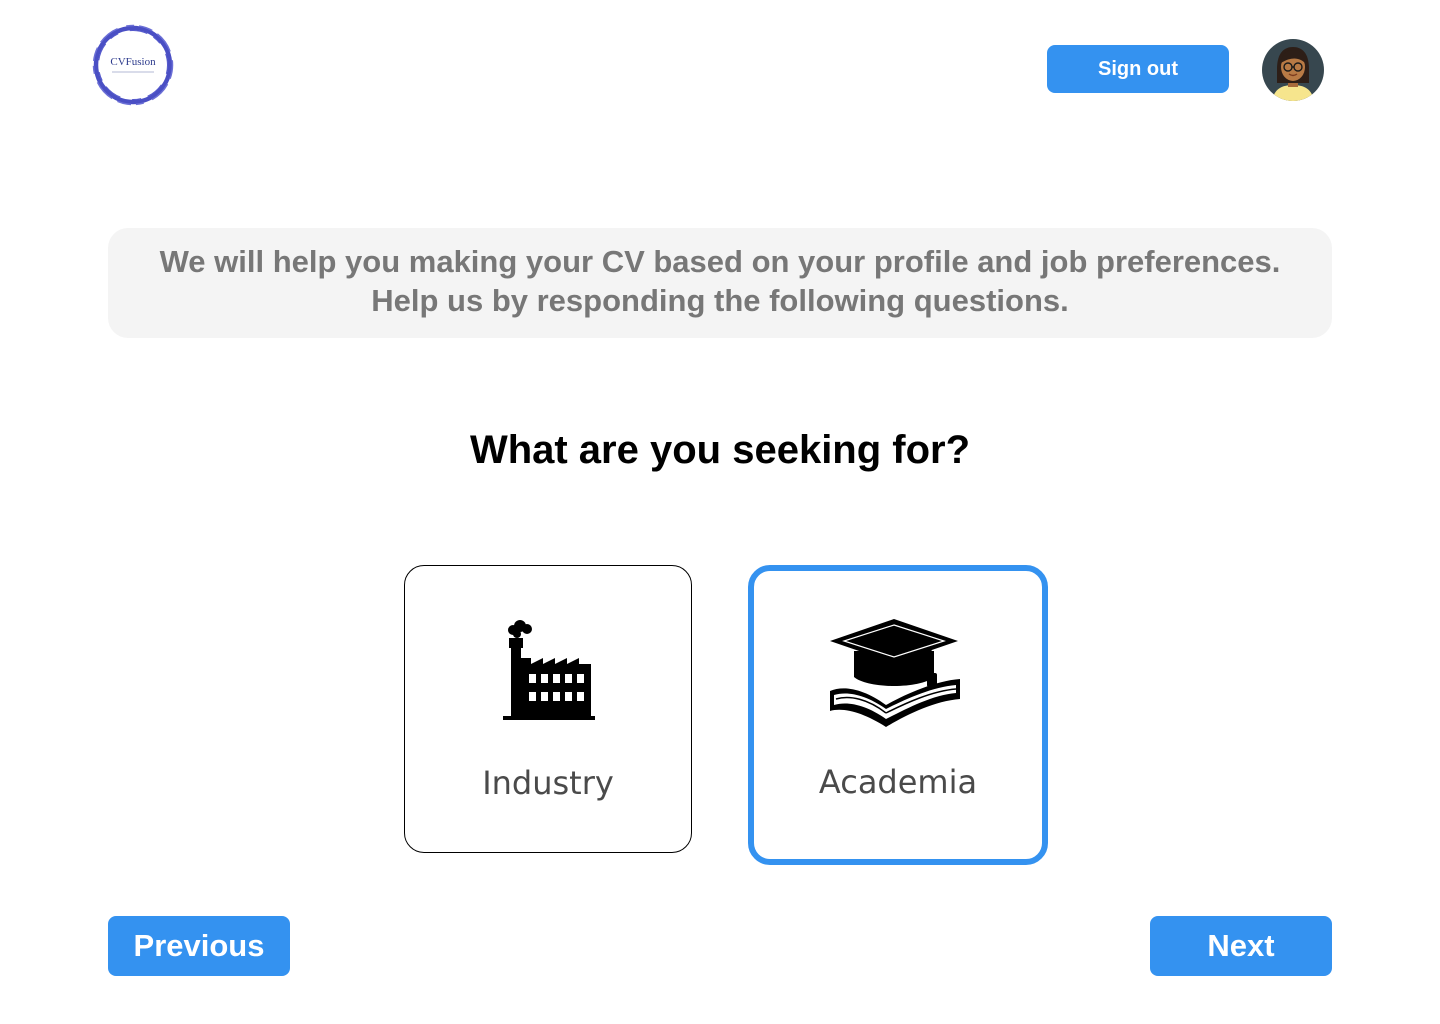 The height and width of the screenshot is (1024, 1440). I want to click on option-card-industry: Industry, so click(548, 709).